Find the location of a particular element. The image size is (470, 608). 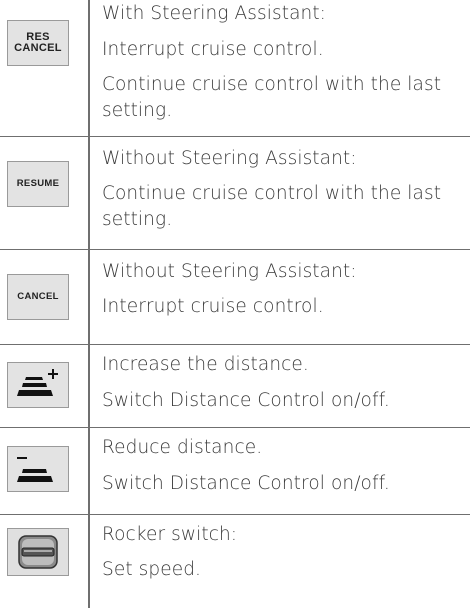

row-line: Rocker switch: is located at coordinates (170, 534).